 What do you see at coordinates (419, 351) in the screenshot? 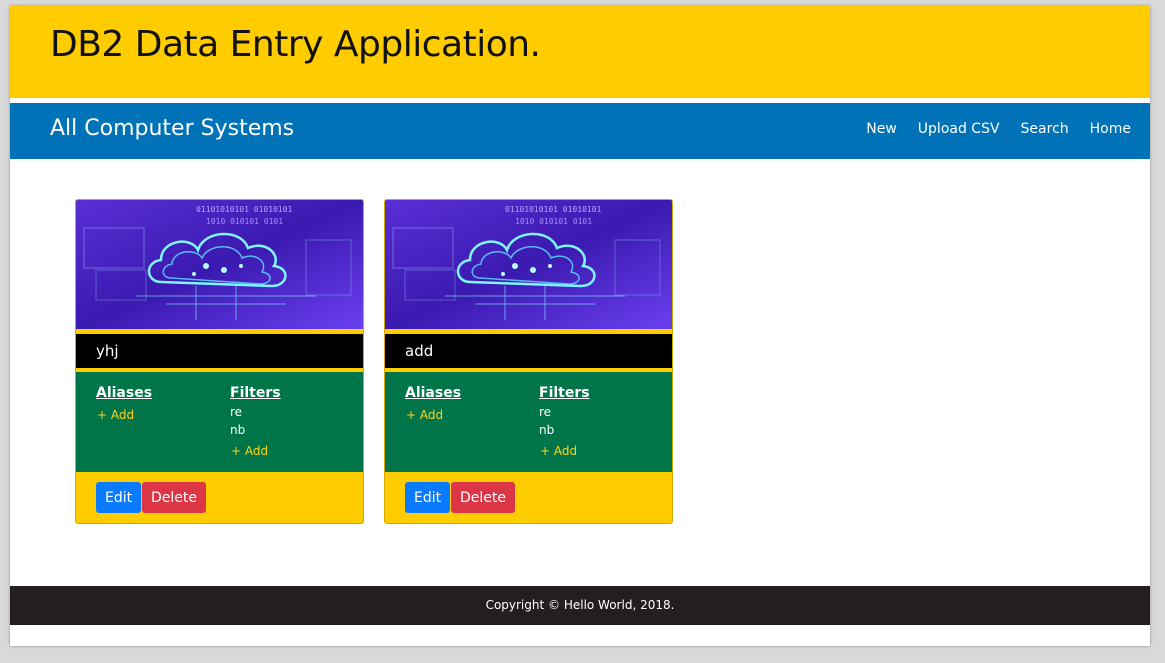
I see `card-title: add` at bounding box center [419, 351].